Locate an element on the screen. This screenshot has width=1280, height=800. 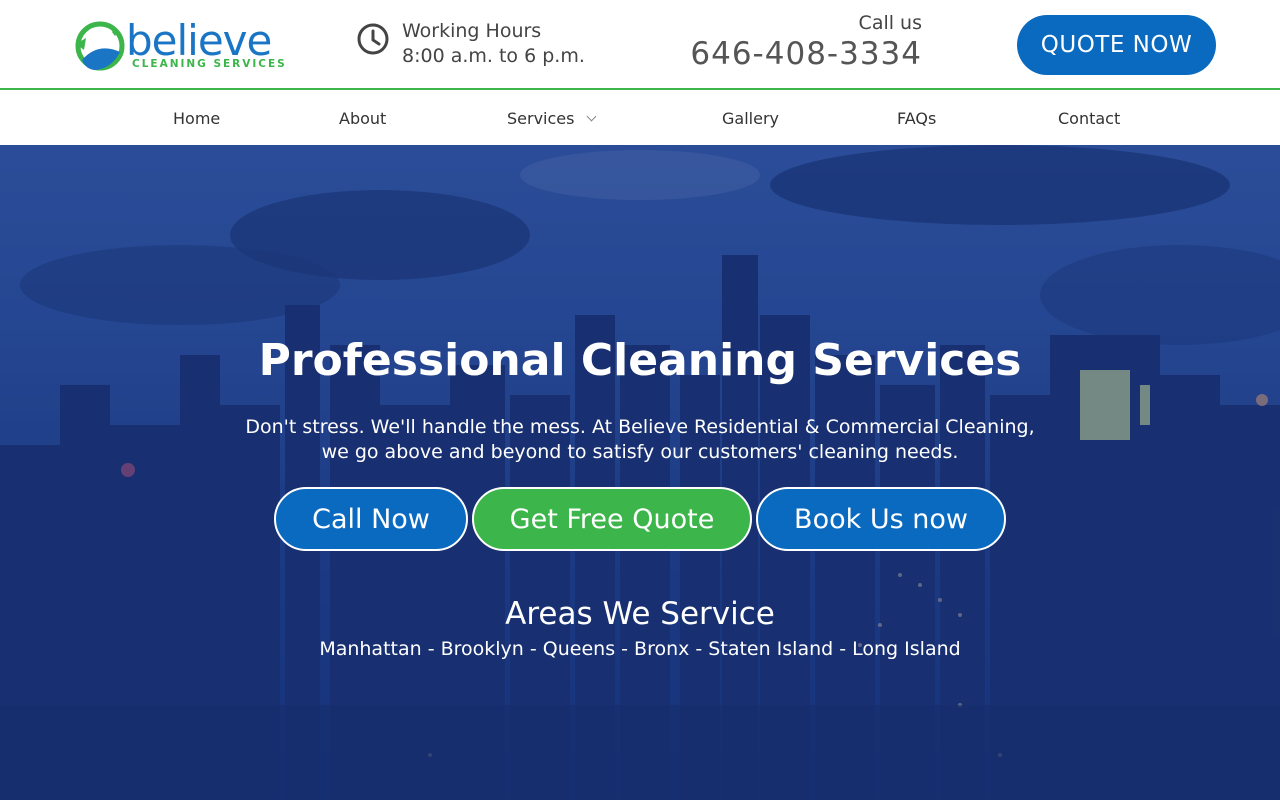
logo: believe CLEANING SERVICES is located at coordinates (178, 45).